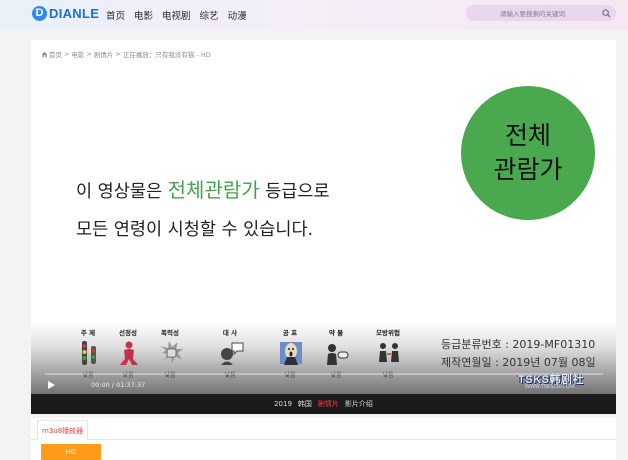  What do you see at coordinates (100, 385) in the screenshot?
I see `current-time: 00:00` at bounding box center [100, 385].